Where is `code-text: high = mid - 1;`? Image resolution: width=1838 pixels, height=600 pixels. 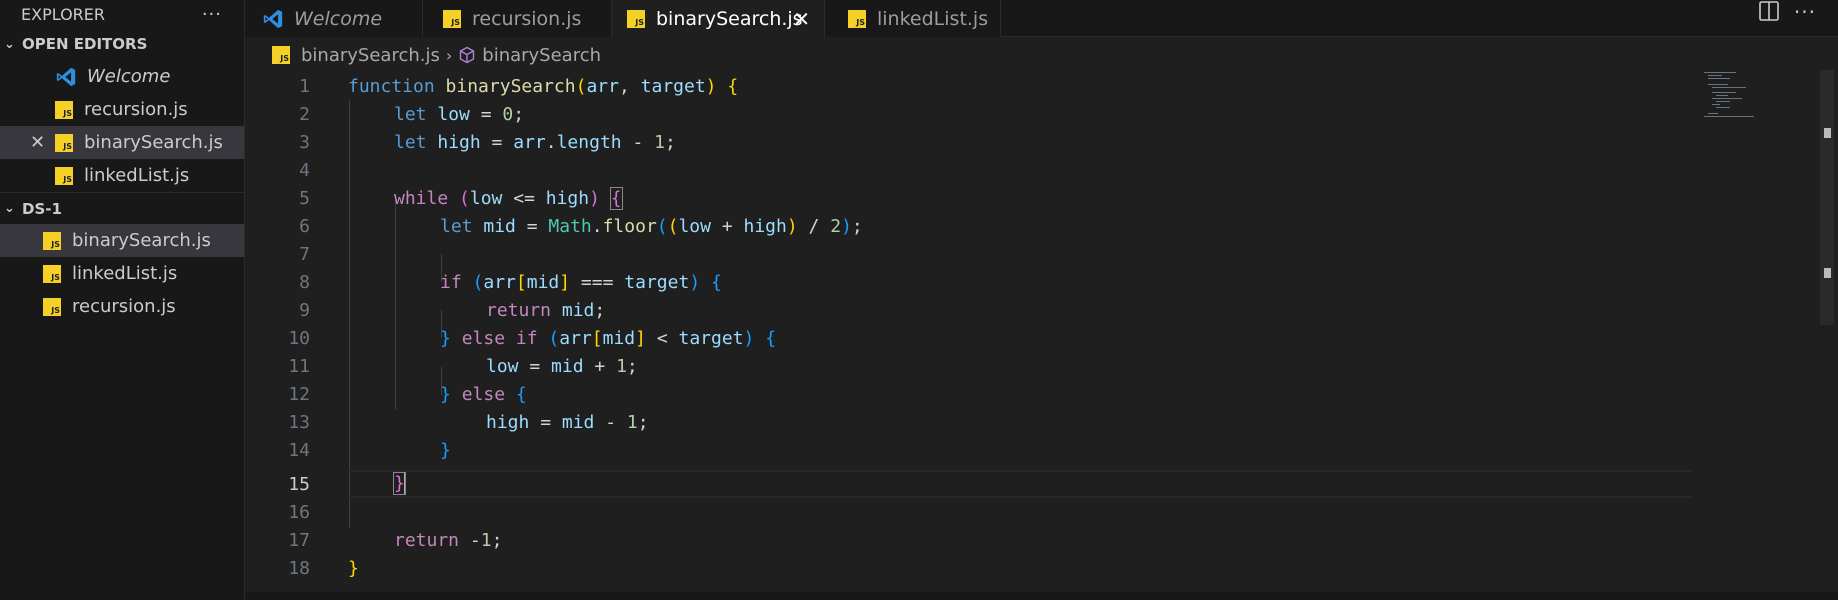
code-text: high = mid - 1; is located at coordinates (567, 422).